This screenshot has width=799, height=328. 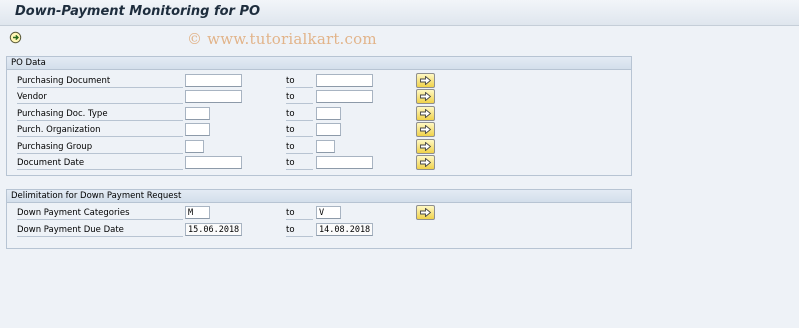 What do you see at coordinates (197, 113) in the screenshot?
I see `purchasing-doc-type-from-input` at bounding box center [197, 113].